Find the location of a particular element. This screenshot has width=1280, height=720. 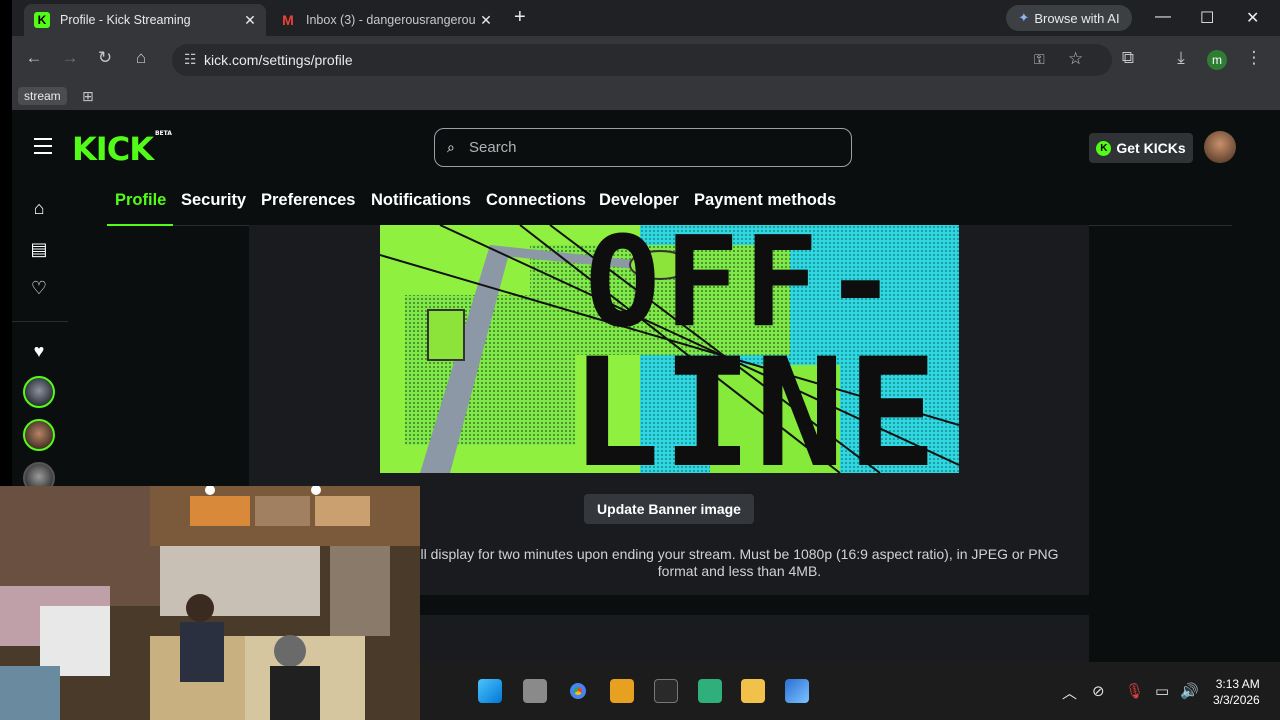

hamburger-menu-icon is located at coordinates (43, 148).